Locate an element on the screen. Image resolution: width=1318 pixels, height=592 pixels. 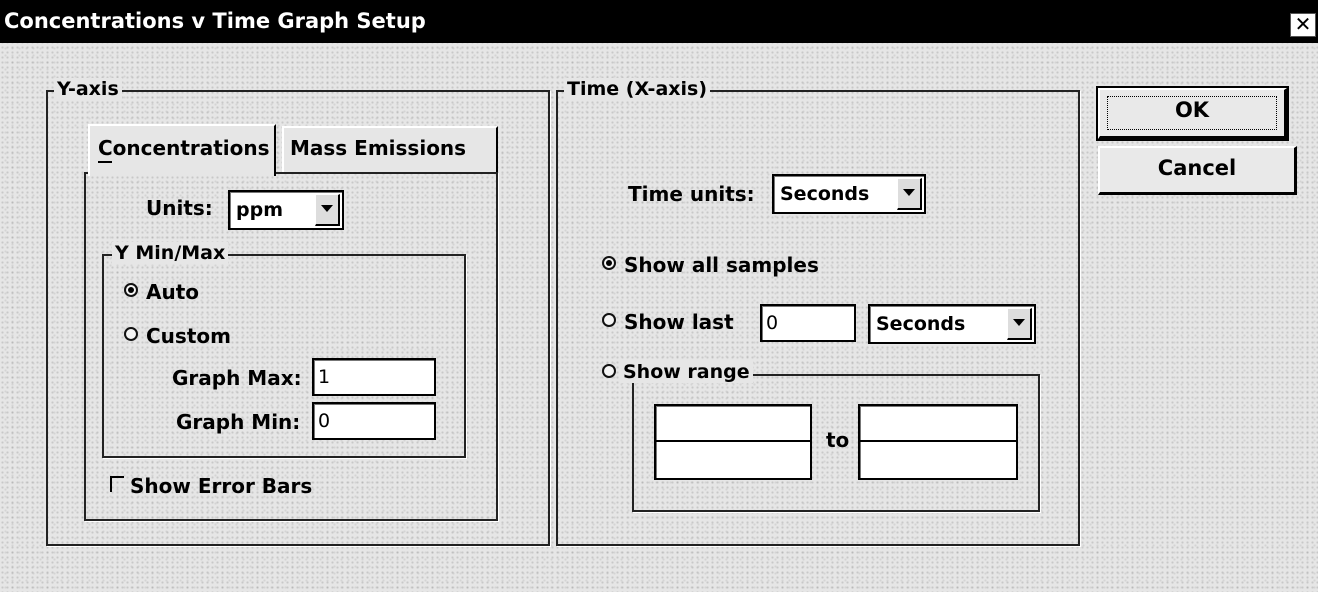
show-last-value: 0 is located at coordinates (772, 323).